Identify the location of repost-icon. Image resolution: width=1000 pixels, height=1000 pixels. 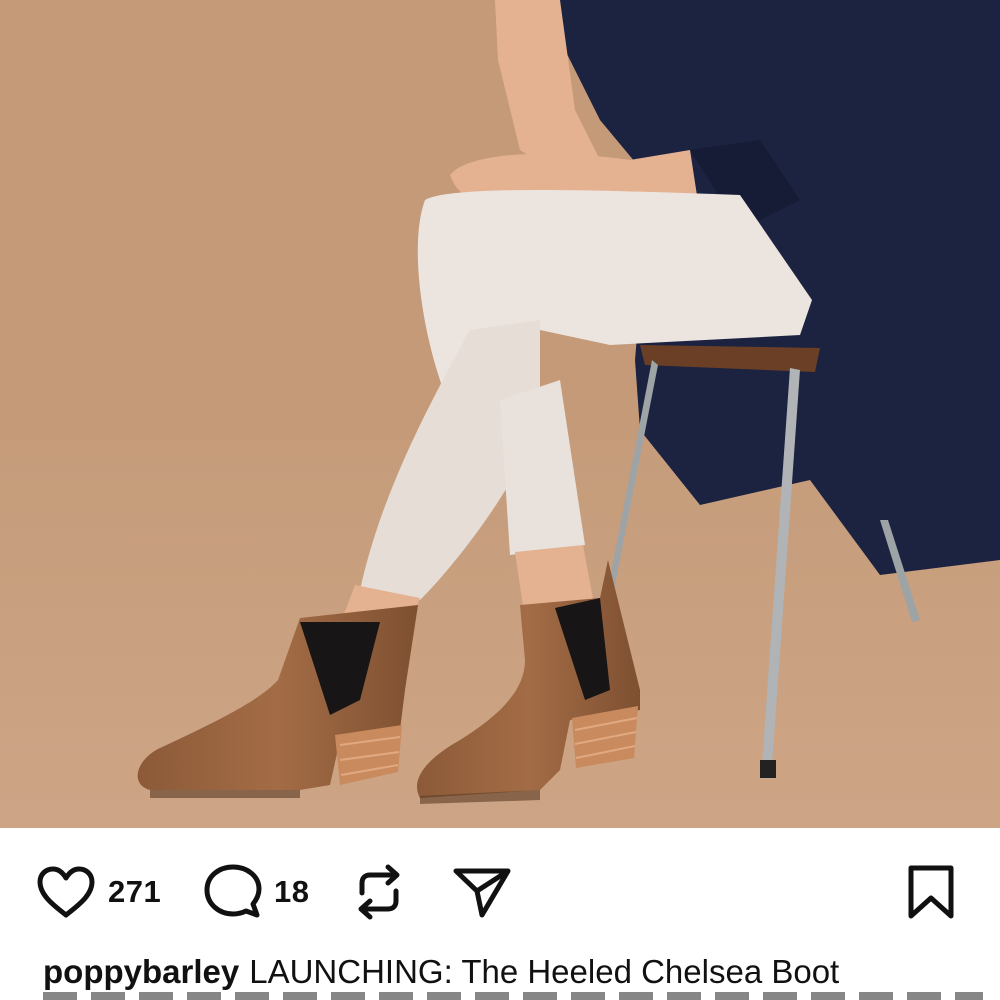
(379, 892).